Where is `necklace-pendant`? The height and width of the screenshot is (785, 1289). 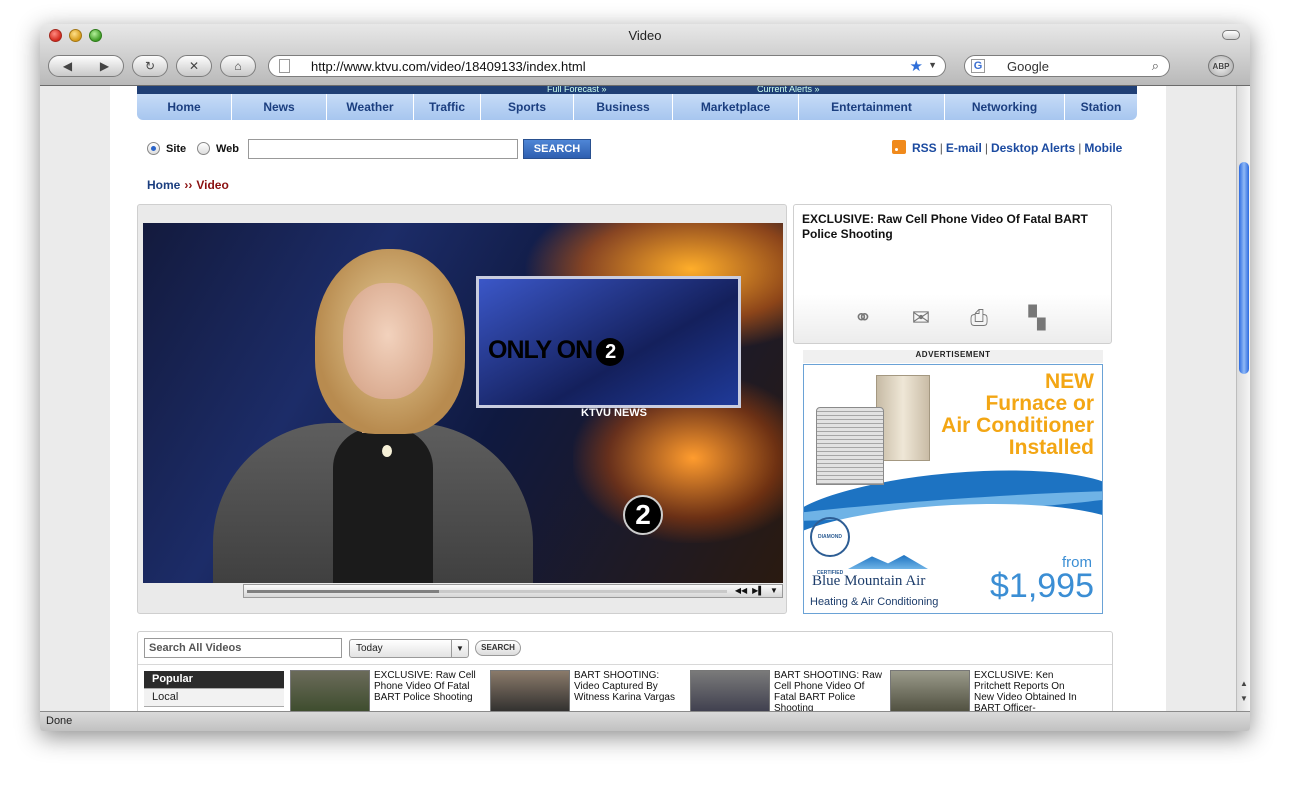 necklace-pendant is located at coordinates (387, 451).